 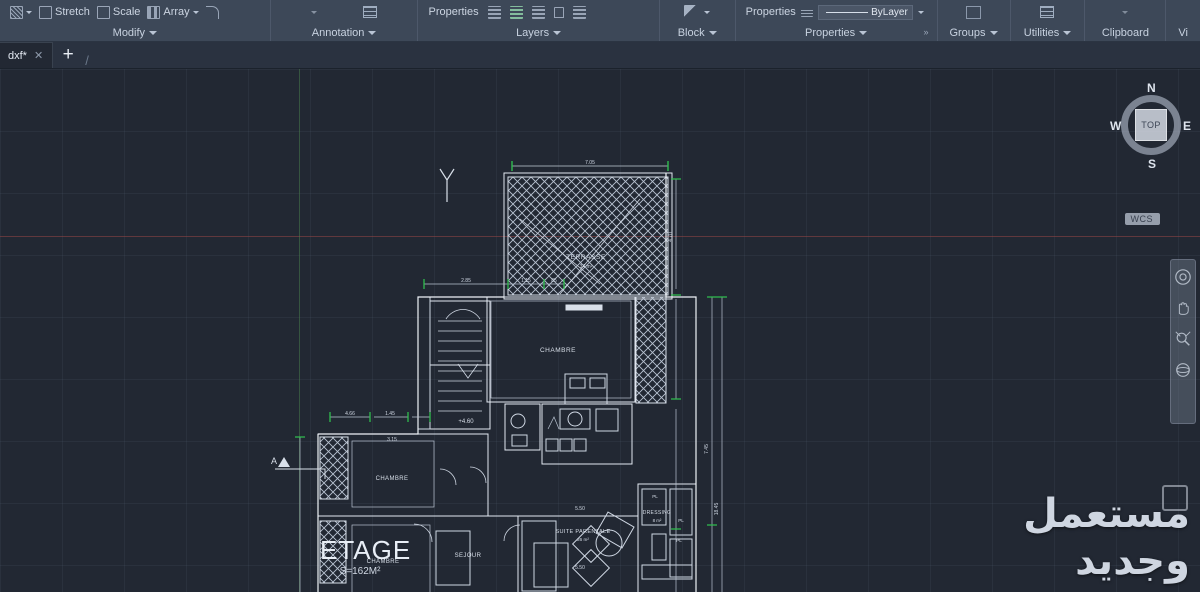 What do you see at coordinates (974, 20) in the screenshot?
I see `ribbon-panel-groups: Groups` at bounding box center [974, 20].